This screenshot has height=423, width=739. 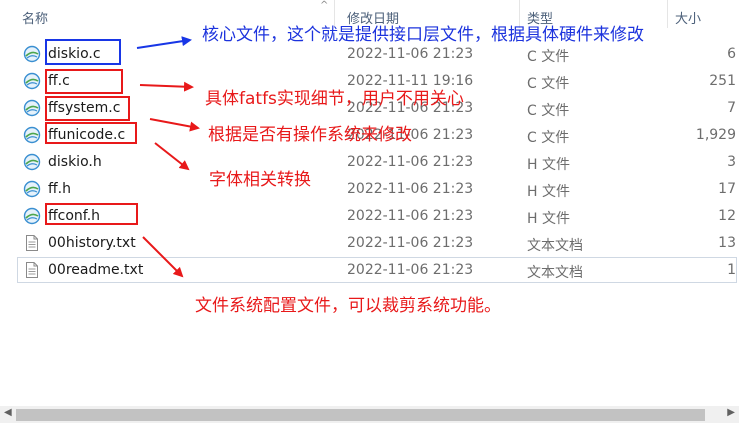 What do you see at coordinates (174, 125) in the screenshot?
I see `arrow-ffsystem` at bounding box center [174, 125].